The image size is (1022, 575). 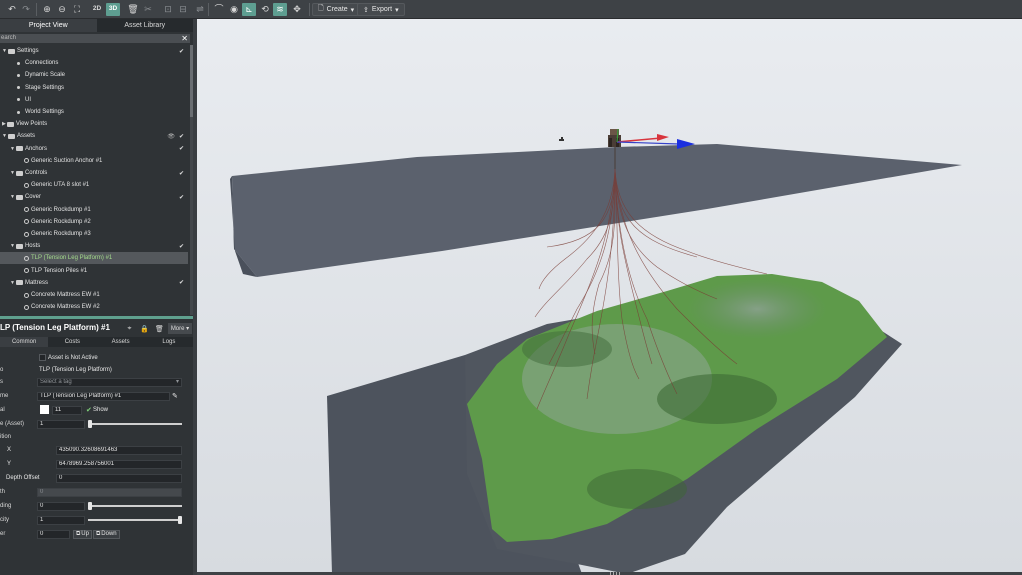 I want to click on tree-row: Stage Settings, so click(x=94, y=88).